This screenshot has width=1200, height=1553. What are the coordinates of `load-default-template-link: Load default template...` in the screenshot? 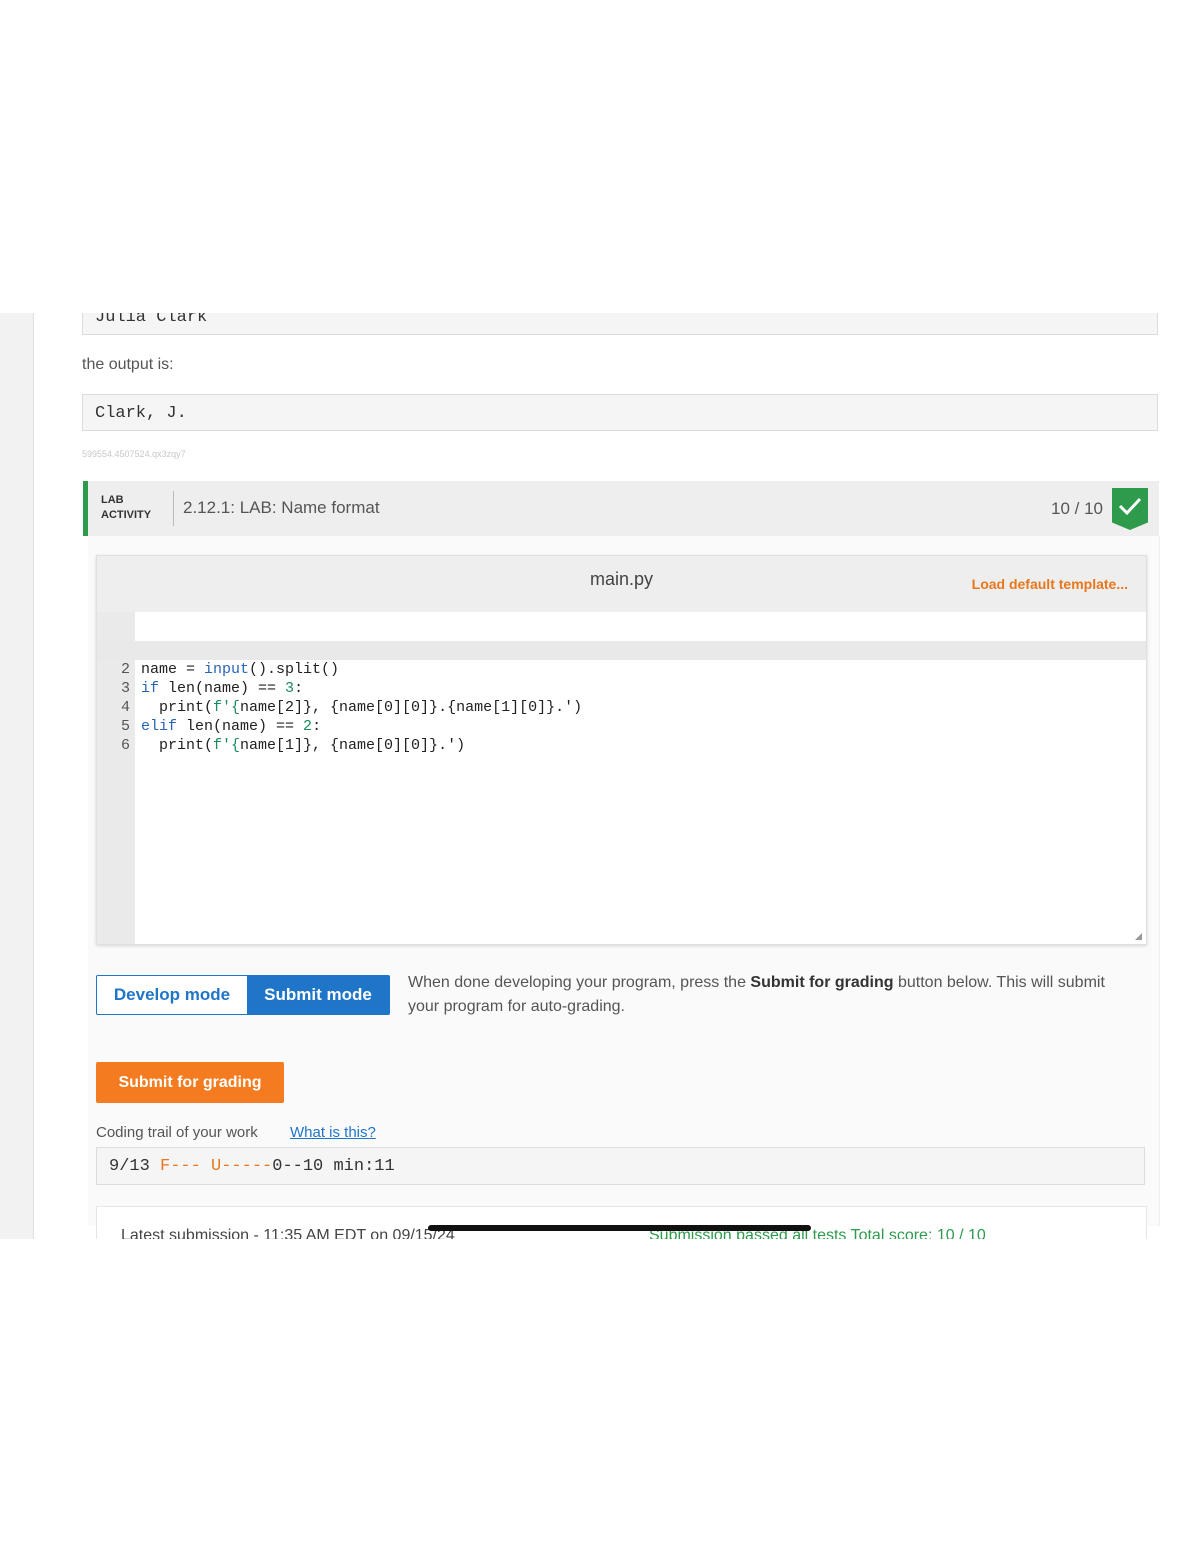 It's located at (1050, 584).